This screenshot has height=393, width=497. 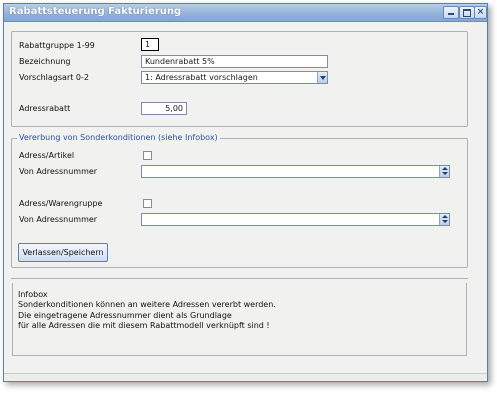 I want to click on von-adressnummer-2-dropdown-button, so click(x=444, y=219).